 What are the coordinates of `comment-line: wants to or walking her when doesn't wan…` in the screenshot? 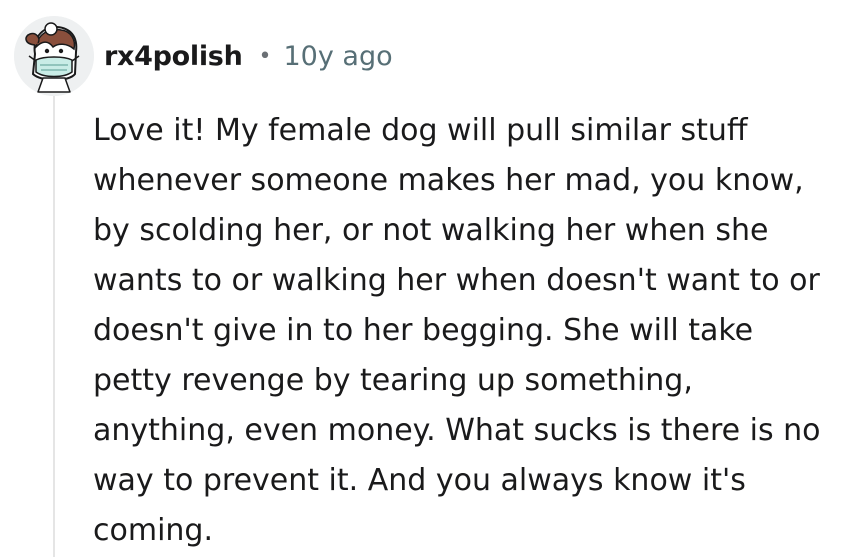 It's located at (456, 280).